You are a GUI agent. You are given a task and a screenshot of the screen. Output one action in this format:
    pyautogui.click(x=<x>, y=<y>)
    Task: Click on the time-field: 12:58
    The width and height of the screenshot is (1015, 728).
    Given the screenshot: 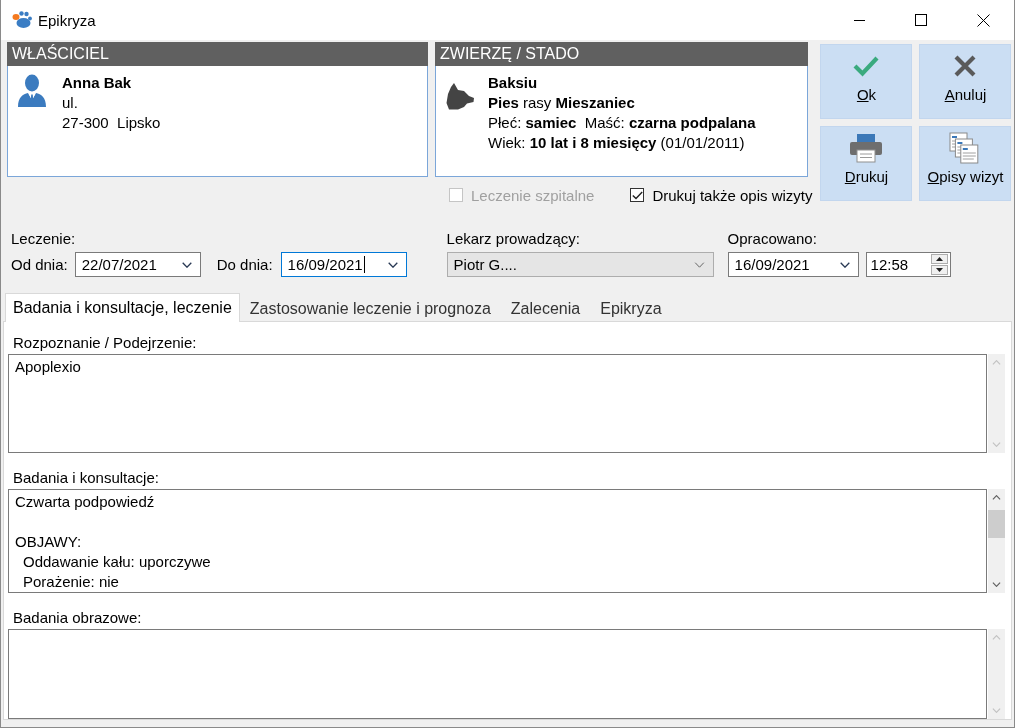 What is the action you would take?
    pyautogui.click(x=908, y=264)
    